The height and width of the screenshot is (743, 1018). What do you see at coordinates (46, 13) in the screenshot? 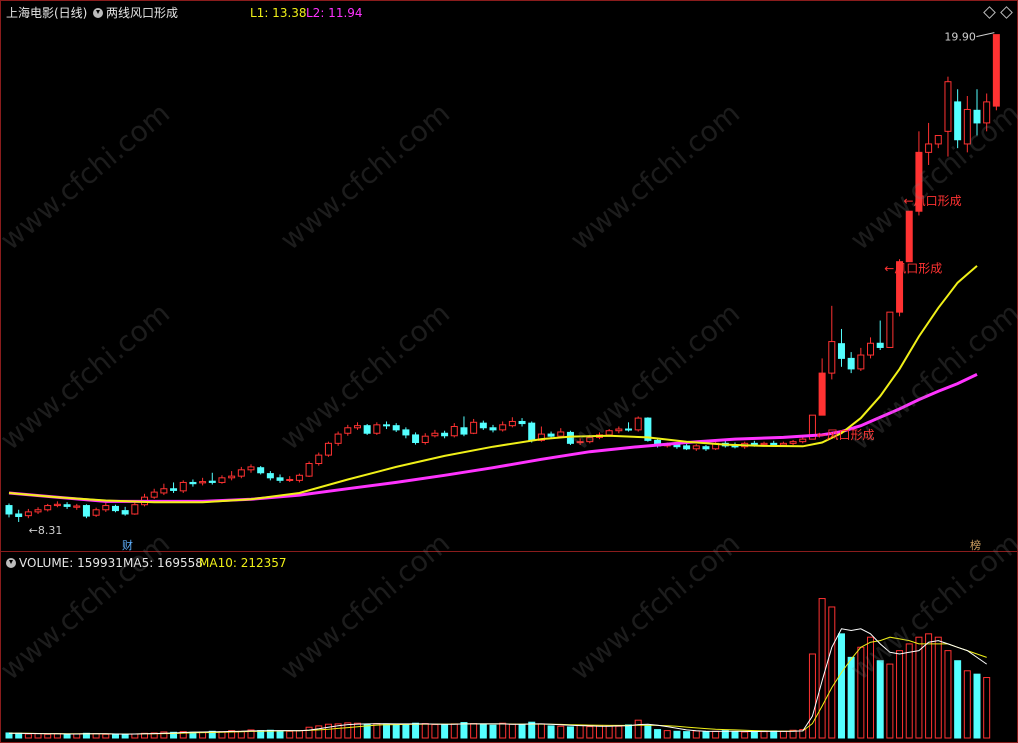
I see `stock-title: 上海电影(日线)` at bounding box center [46, 13].